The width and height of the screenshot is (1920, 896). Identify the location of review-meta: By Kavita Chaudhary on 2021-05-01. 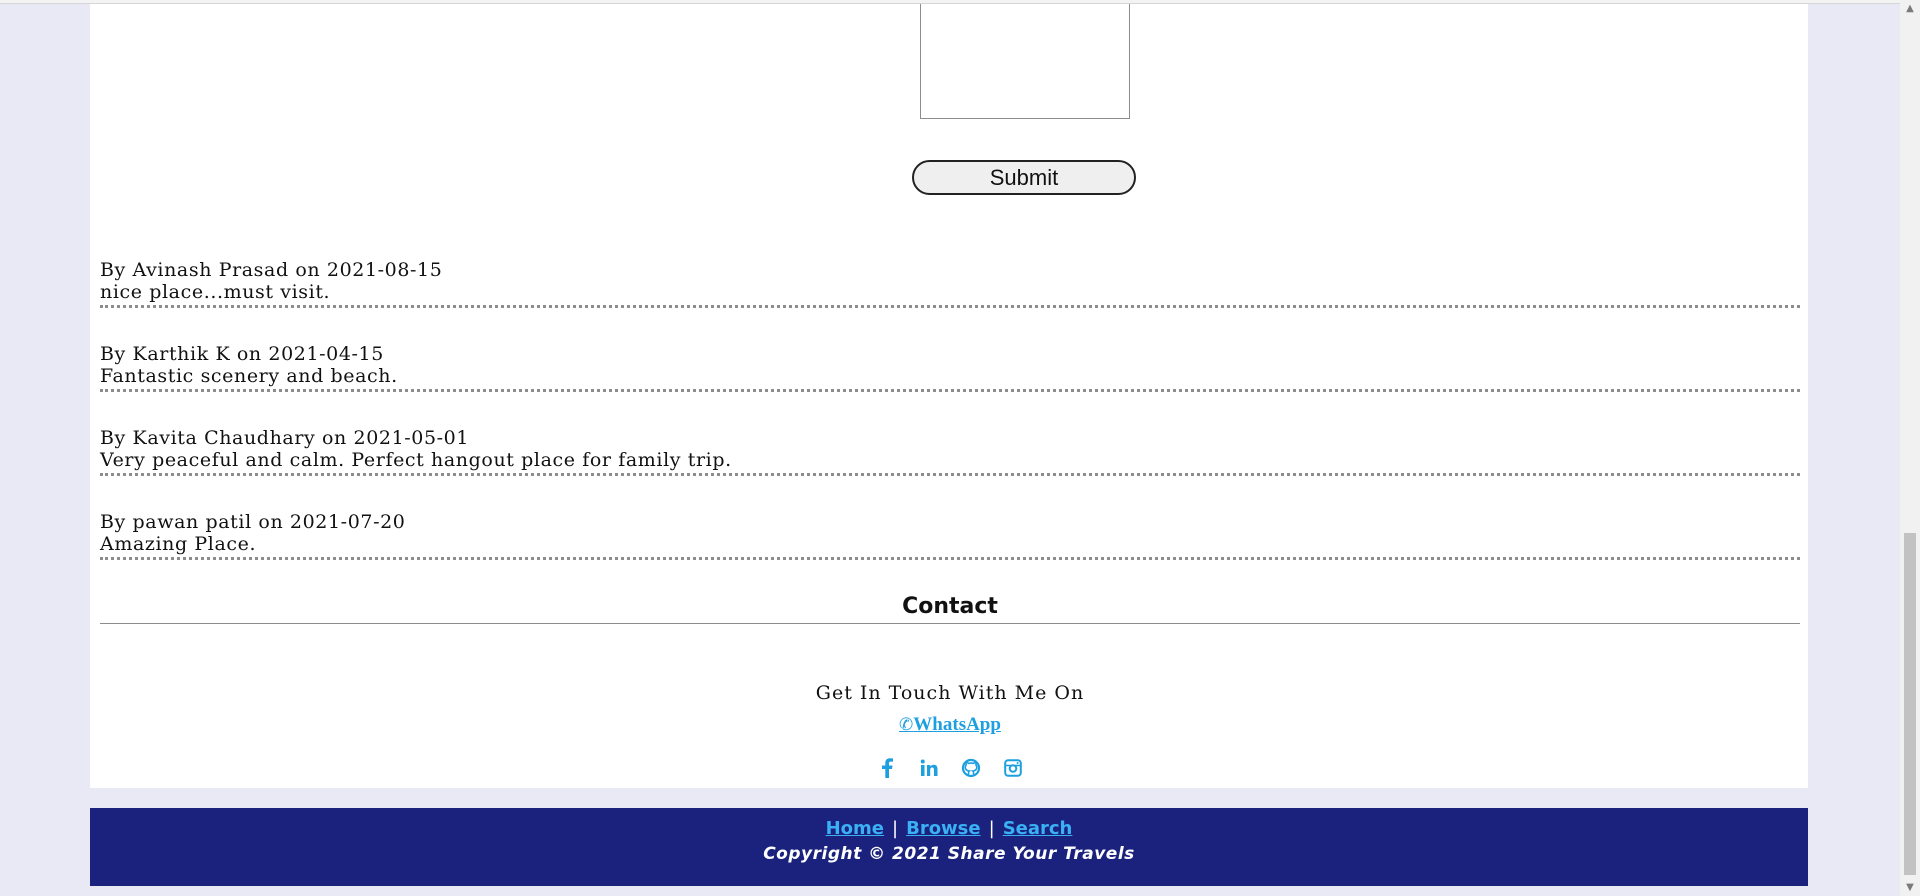
(285, 438).